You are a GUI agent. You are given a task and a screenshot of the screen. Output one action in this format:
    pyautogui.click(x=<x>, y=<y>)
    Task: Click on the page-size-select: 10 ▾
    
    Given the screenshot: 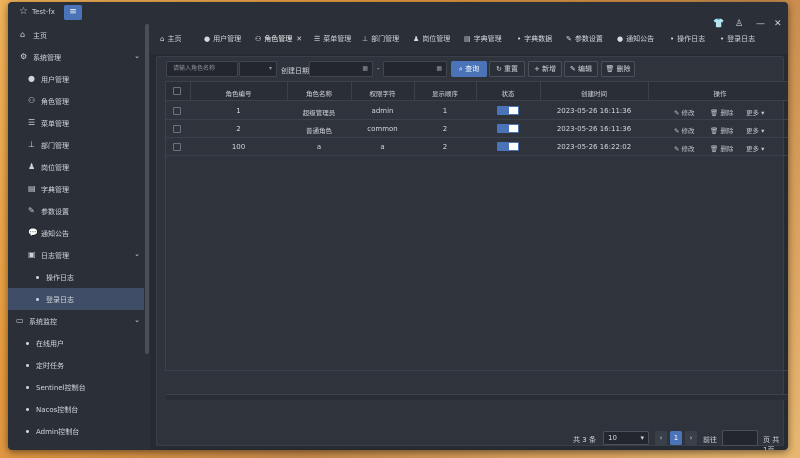 What is the action you would take?
    pyautogui.click(x=626, y=438)
    